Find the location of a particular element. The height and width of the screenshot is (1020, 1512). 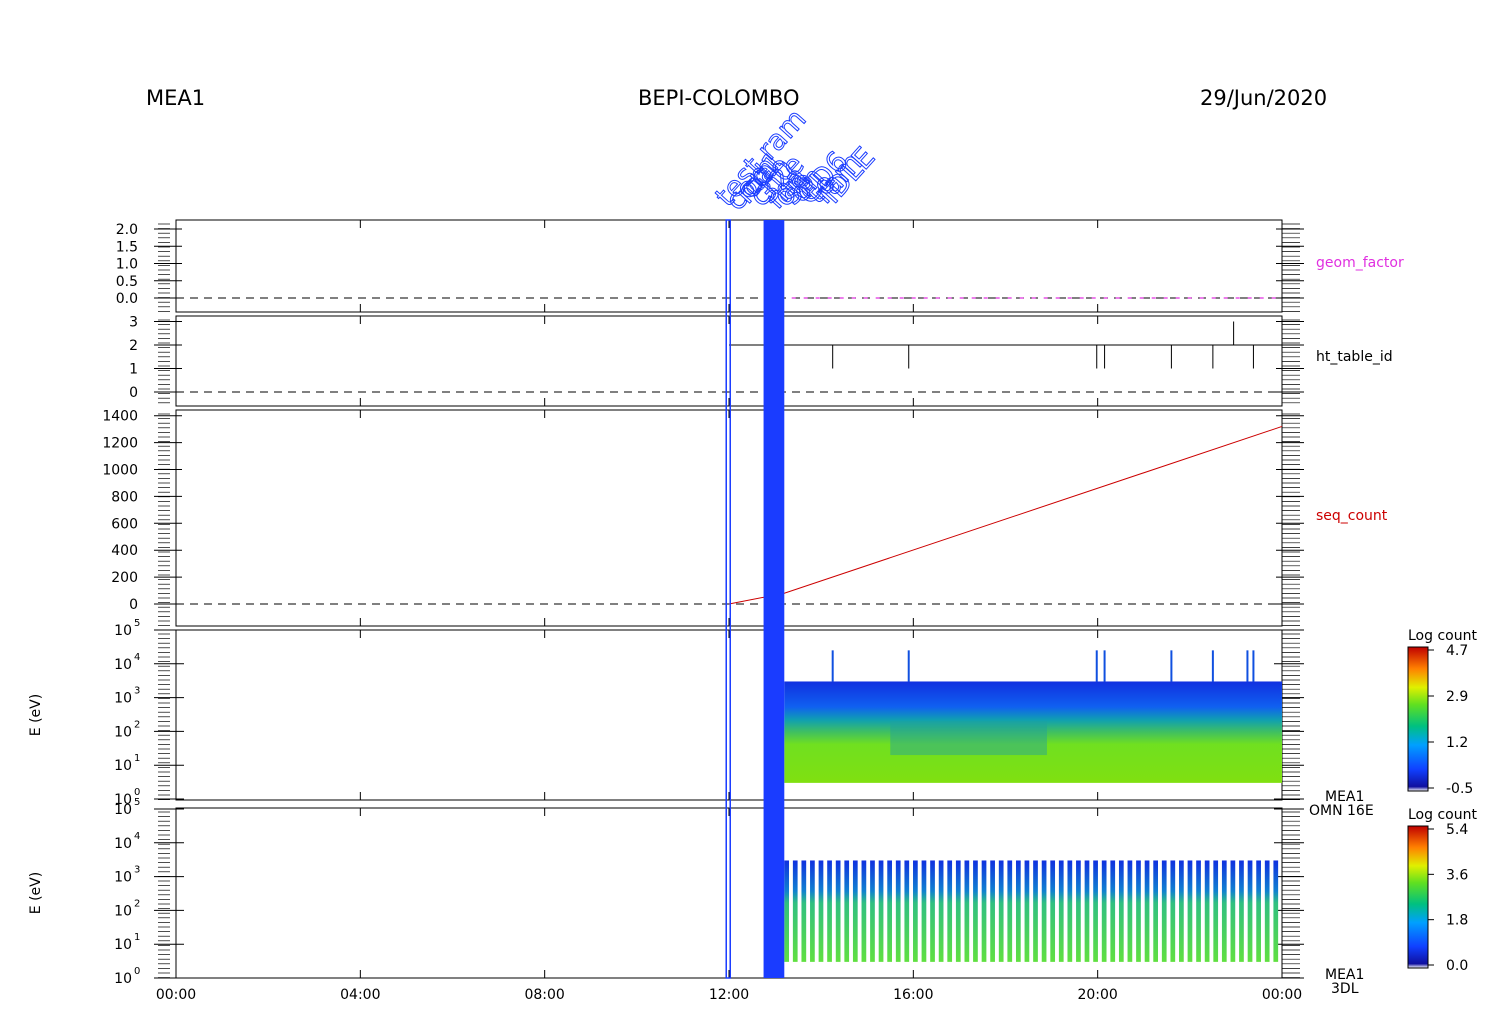

spectrogram-region is located at coordinates (968, 738).